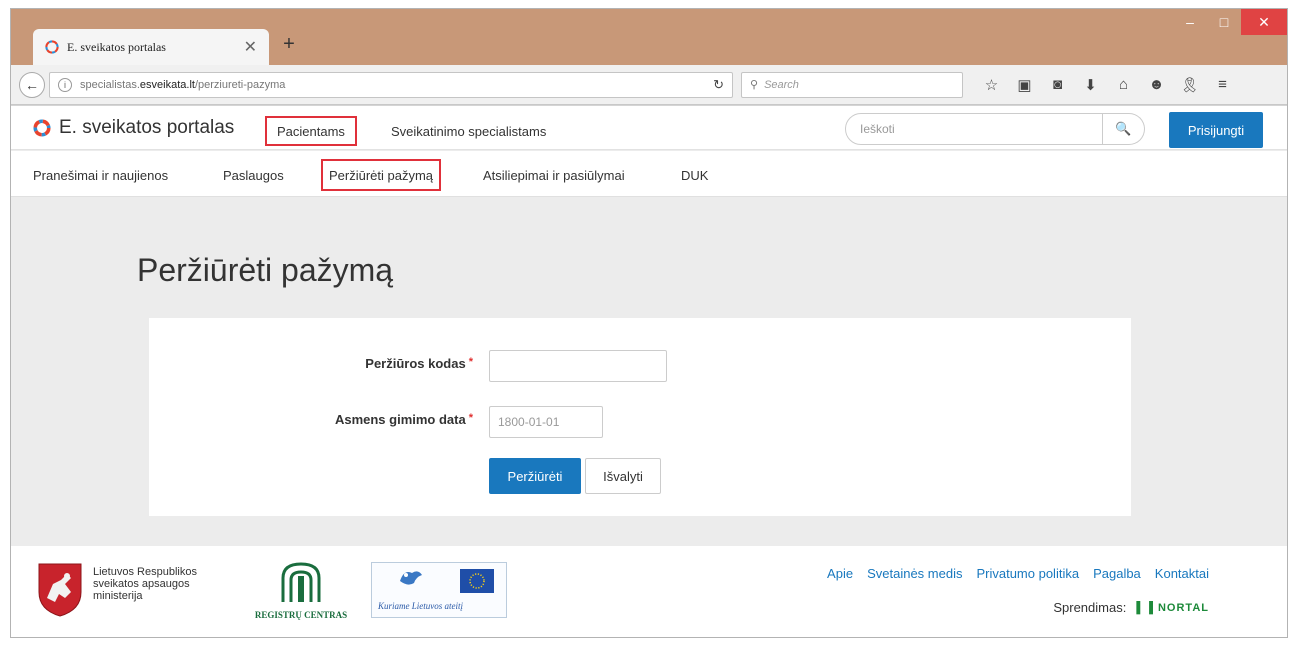  Describe the element at coordinates (250, 47) in the screenshot. I see `tab-close-icon: ✕` at that location.